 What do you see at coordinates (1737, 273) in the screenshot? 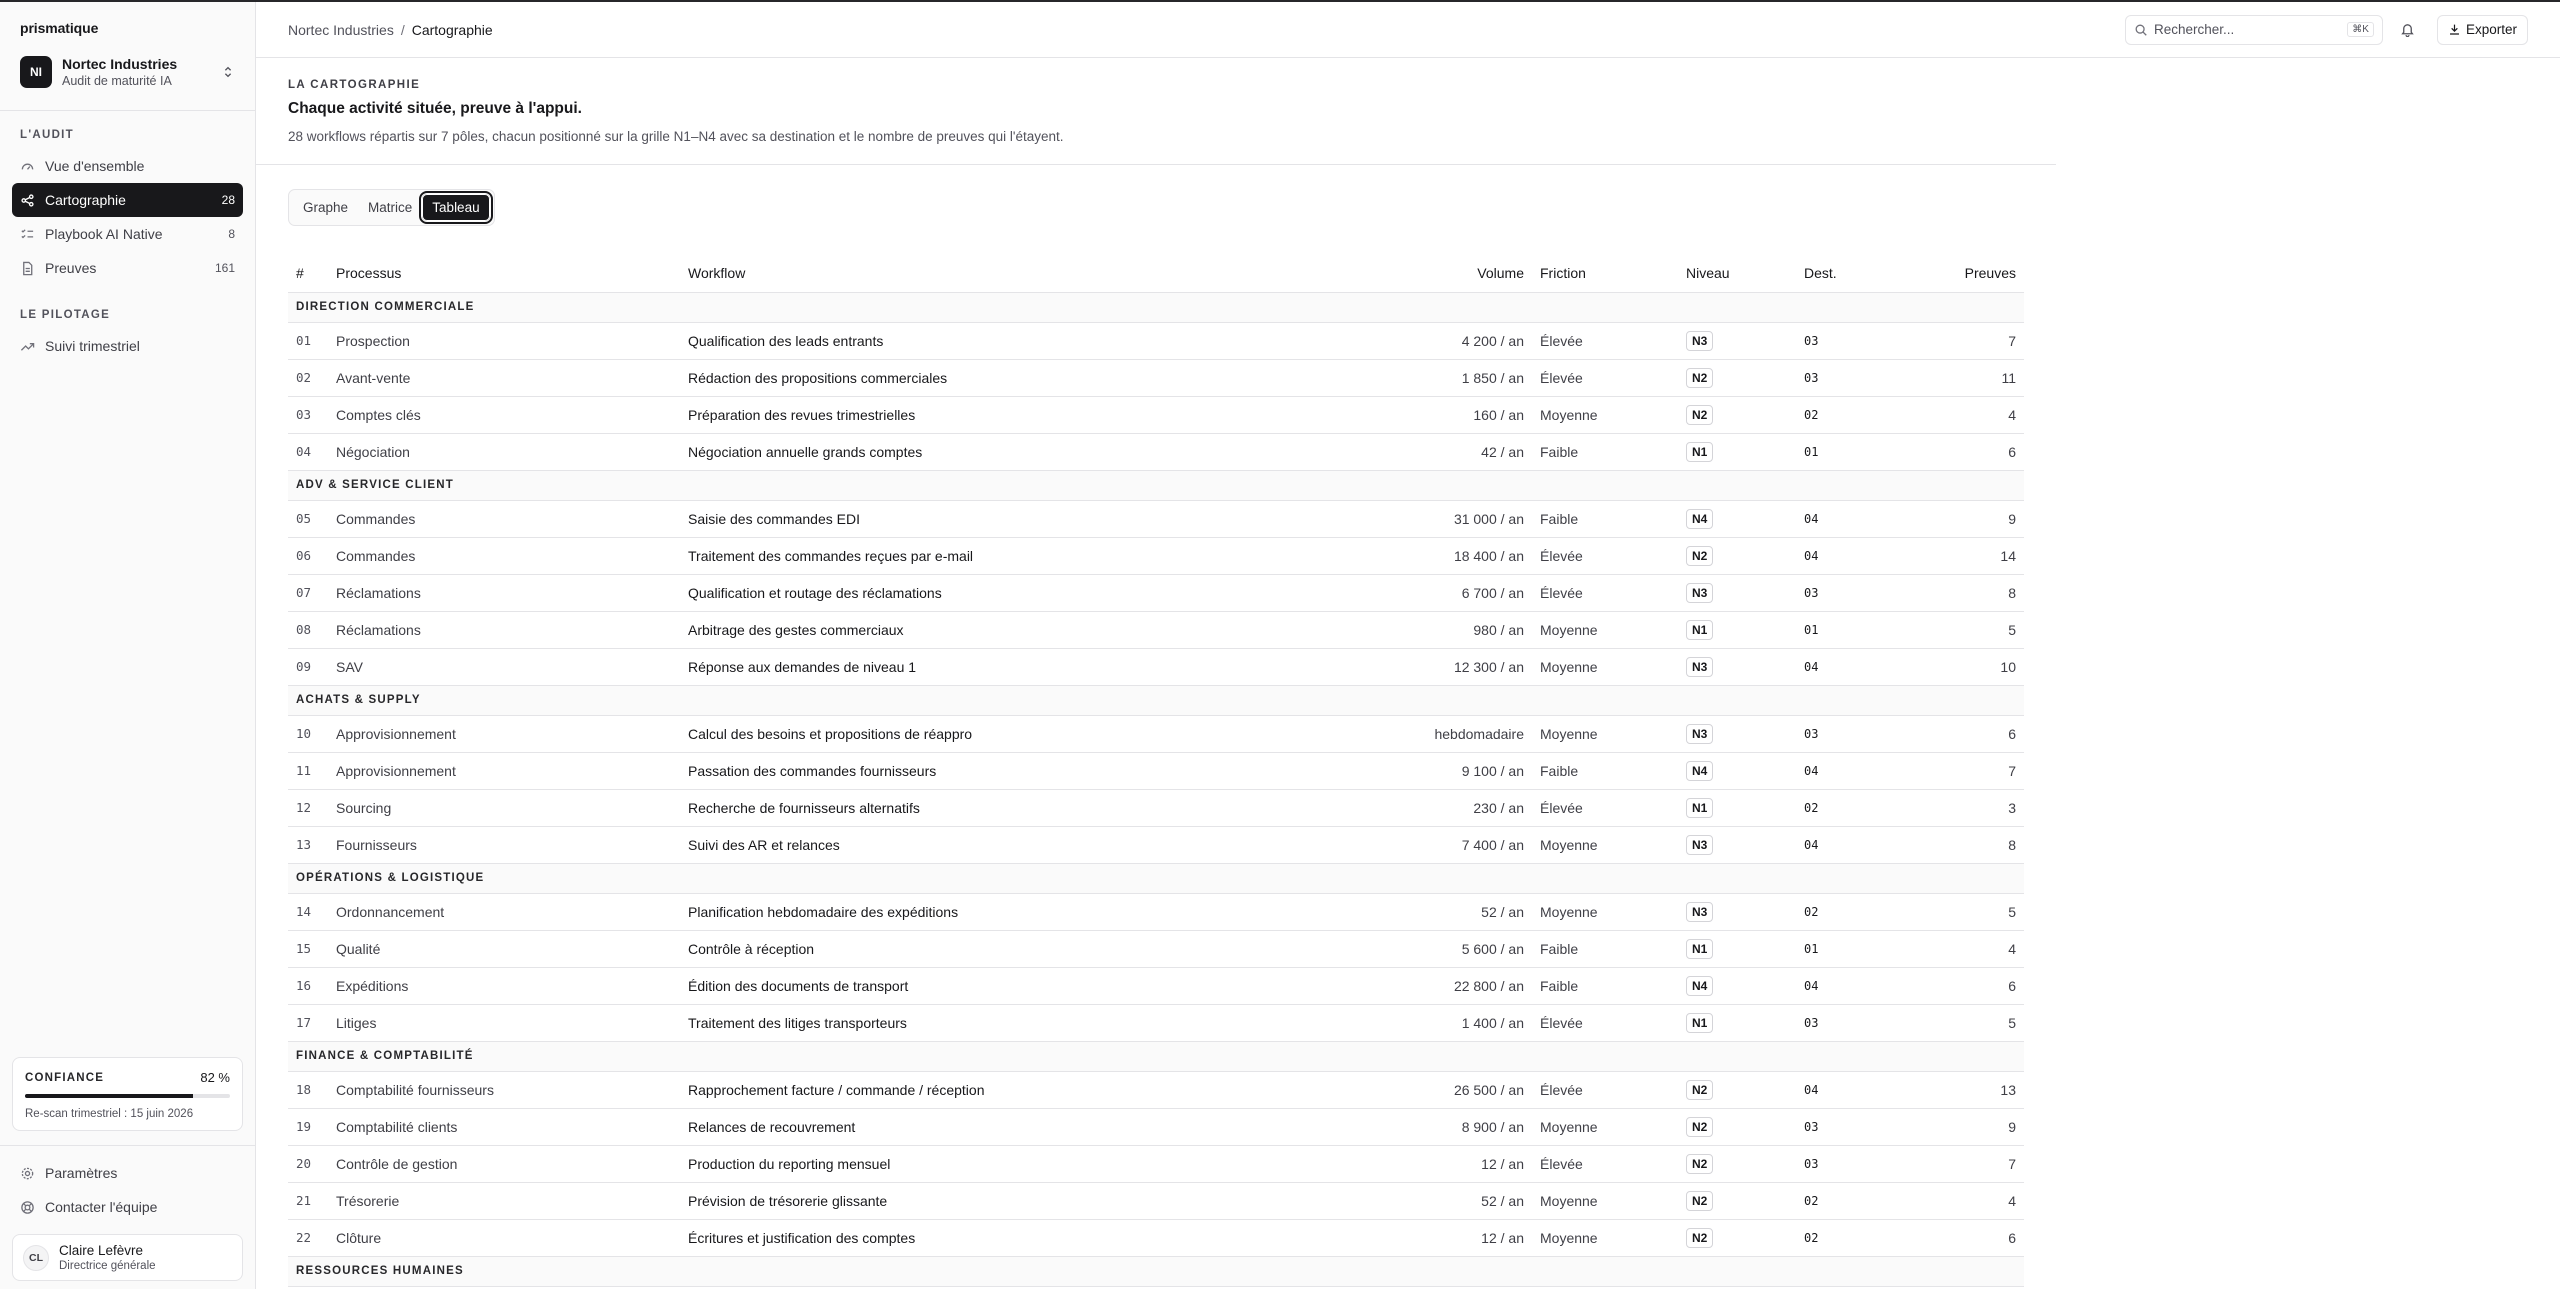
I see `column-header-niveau: Niveau` at bounding box center [1737, 273].